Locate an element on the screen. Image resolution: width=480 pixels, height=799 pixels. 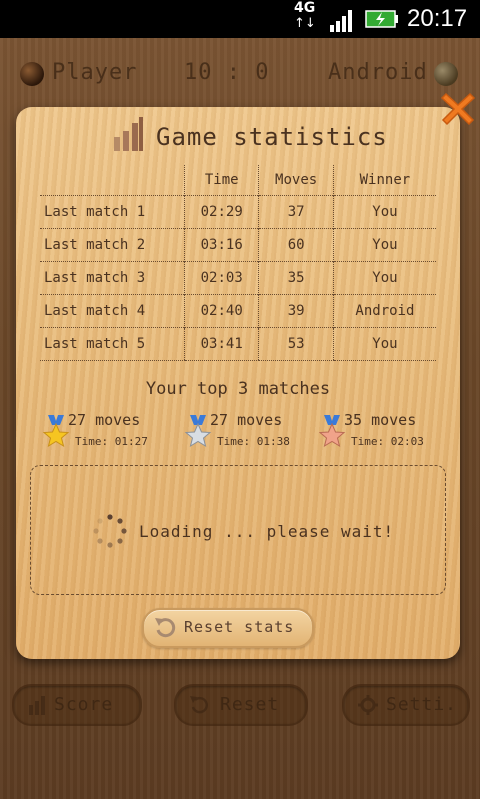
reset-stats-label: Reset stats is located at coordinates (239, 627).